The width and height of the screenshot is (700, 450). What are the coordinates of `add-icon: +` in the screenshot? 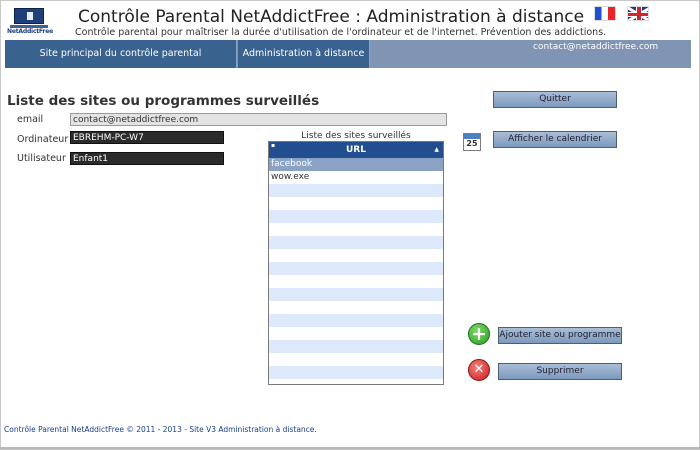 It's located at (479, 334).